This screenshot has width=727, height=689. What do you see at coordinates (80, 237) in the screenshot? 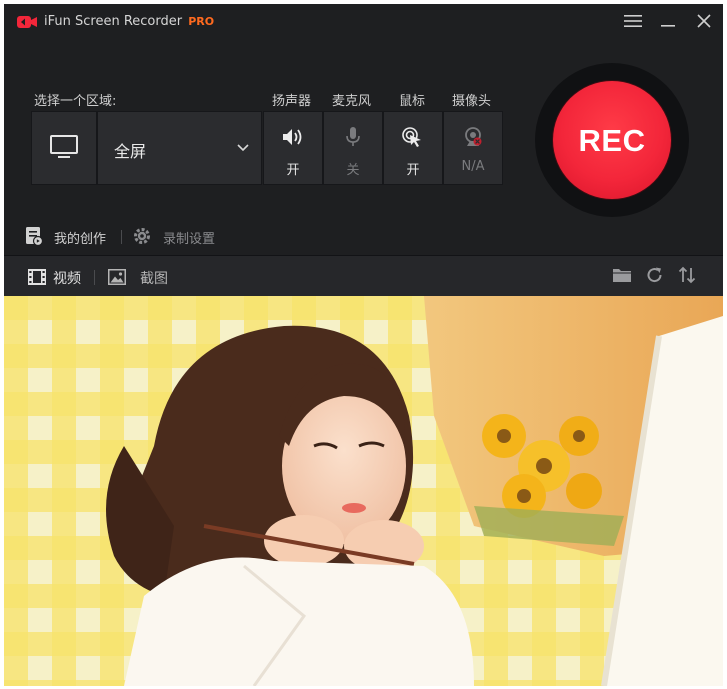
I see `my-creations-link: 我的创作` at bounding box center [80, 237].